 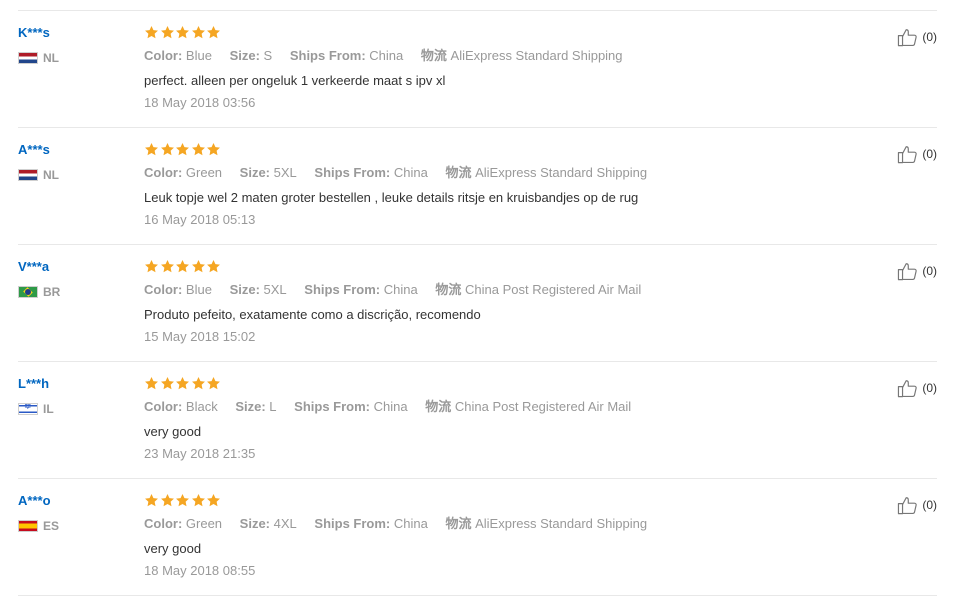 What do you see at coordinates (268, 523) in the screenshot?
I see `attr-size: Size: 4XL` at bounding box center [268, 523].